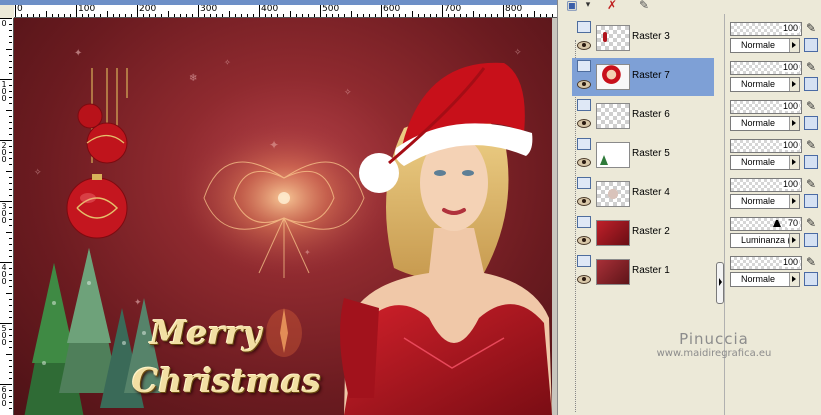 Image resolution: width=821 pixels, height=415 pixels. Describe the element at coordinates (232, 363) in the screenshot. I see `greeting-text: Merry Christmas` at that location.